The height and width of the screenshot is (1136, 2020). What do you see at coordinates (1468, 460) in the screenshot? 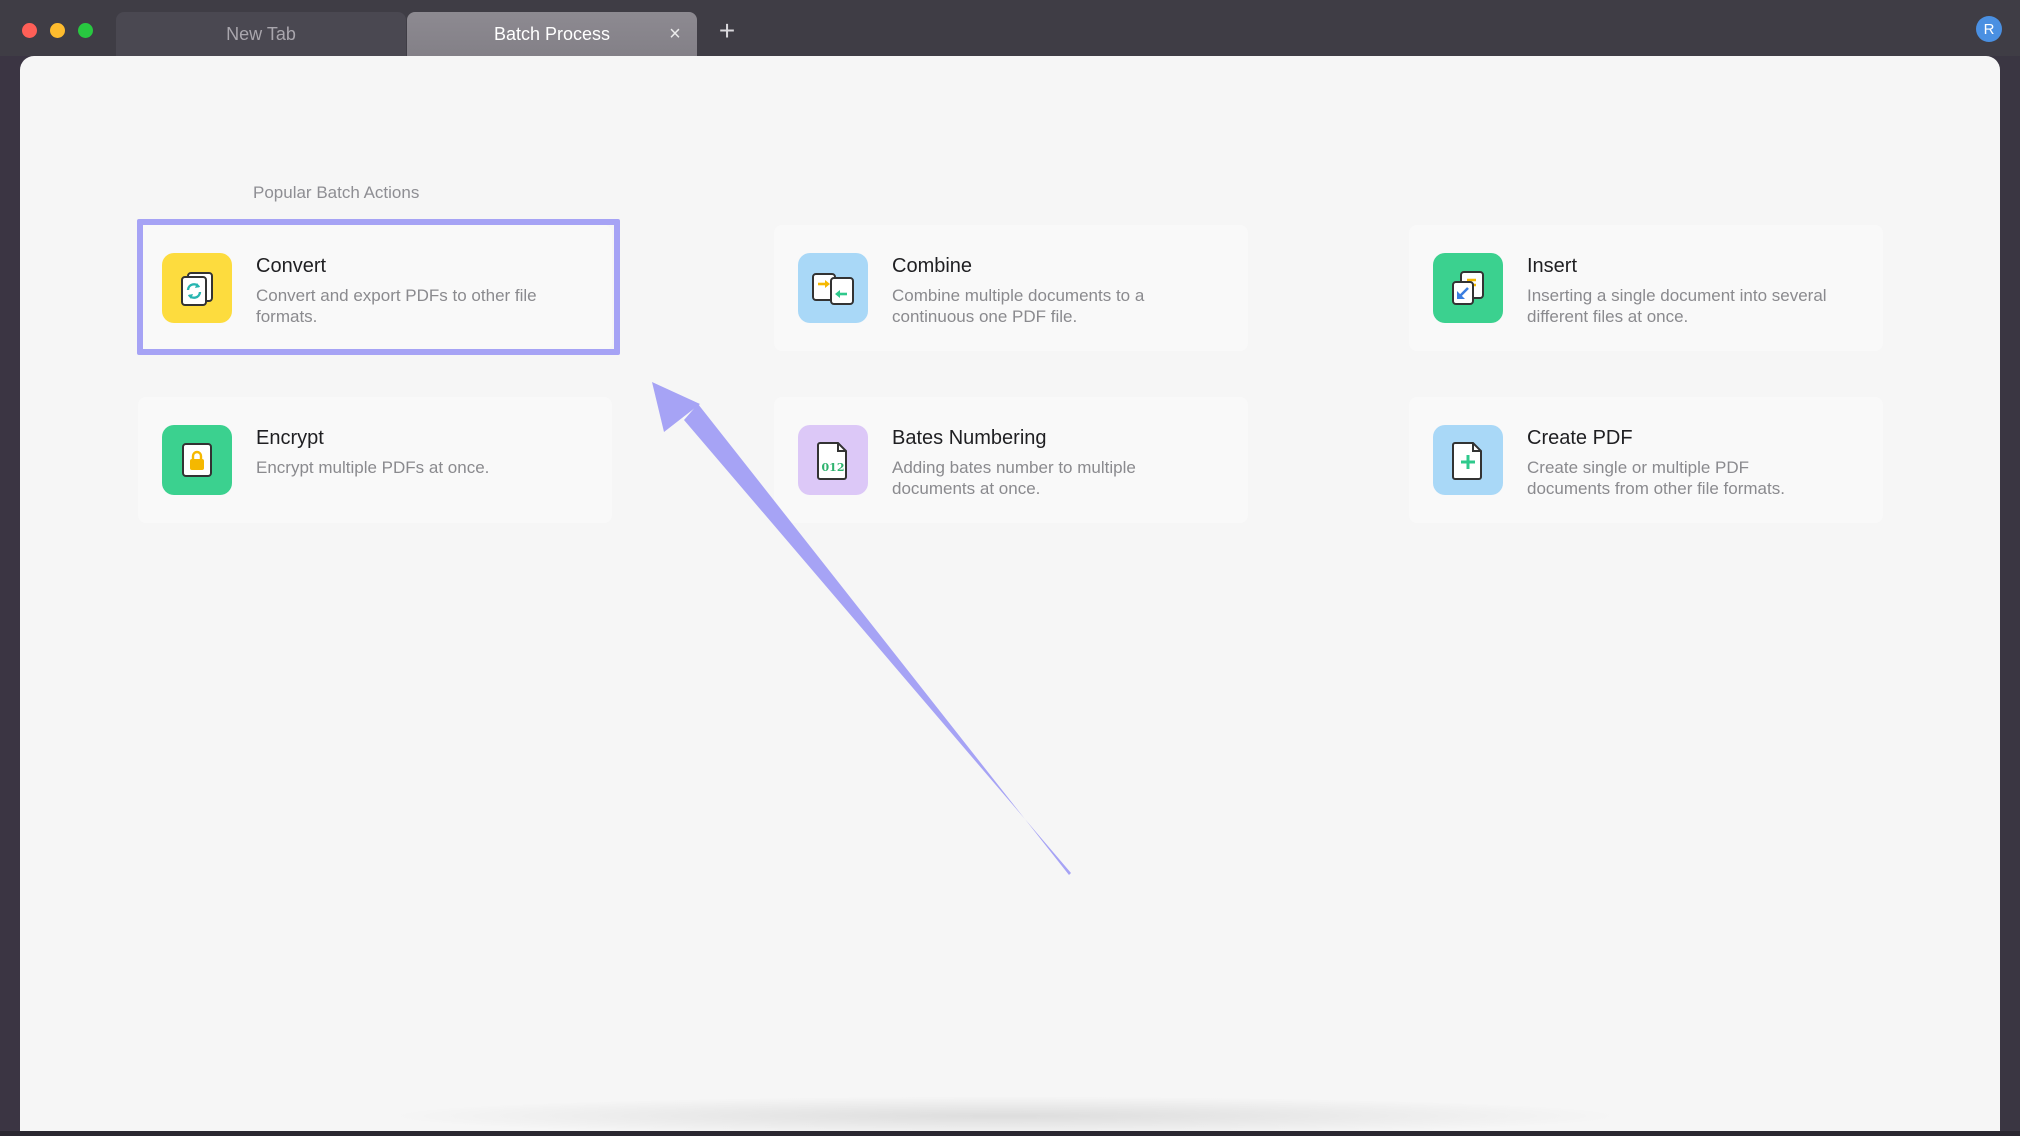
I see `create-pdf-icon` at bounding box center [1468, 460].